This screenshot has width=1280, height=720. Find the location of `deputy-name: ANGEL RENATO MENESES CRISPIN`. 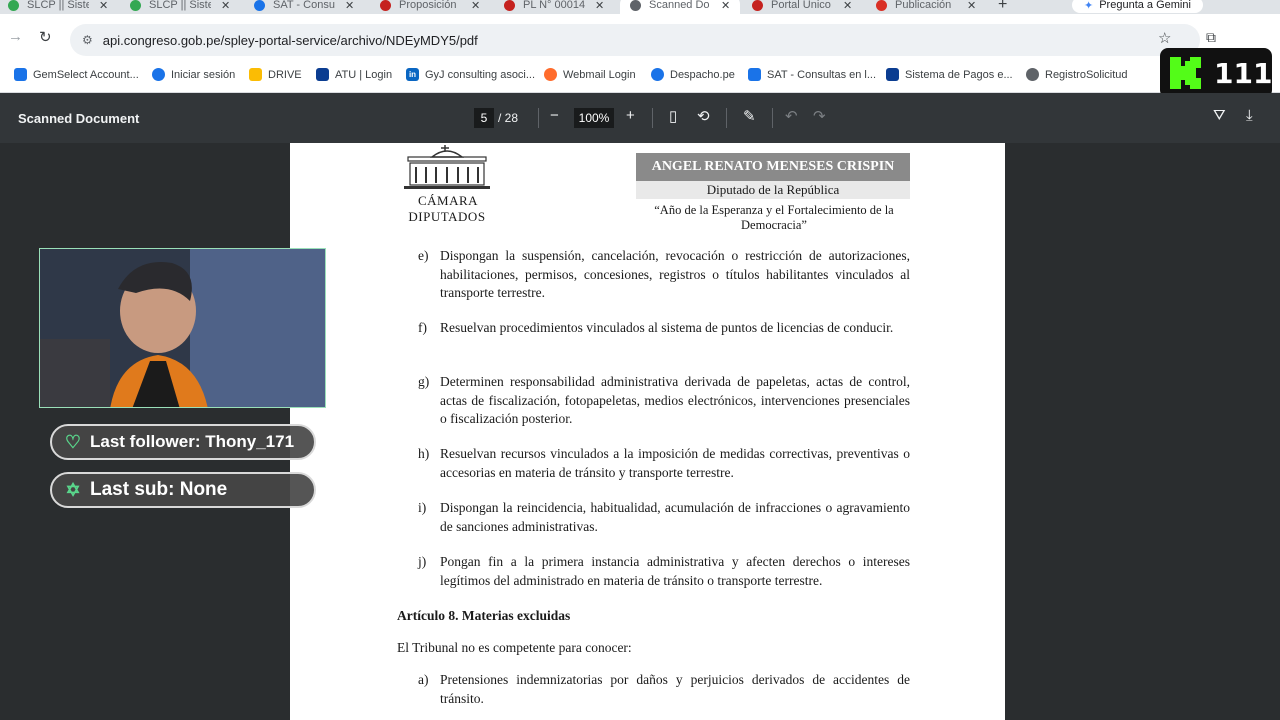

deputy-name: ANGEL RENATO MENESES CRISPIN is located at coordinates (773, 167).